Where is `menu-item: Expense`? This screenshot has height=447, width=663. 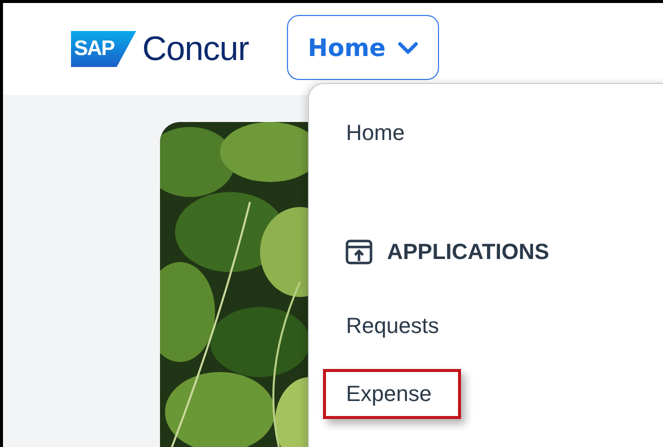
menu-item: Expense is located at coordinates (392, 394).